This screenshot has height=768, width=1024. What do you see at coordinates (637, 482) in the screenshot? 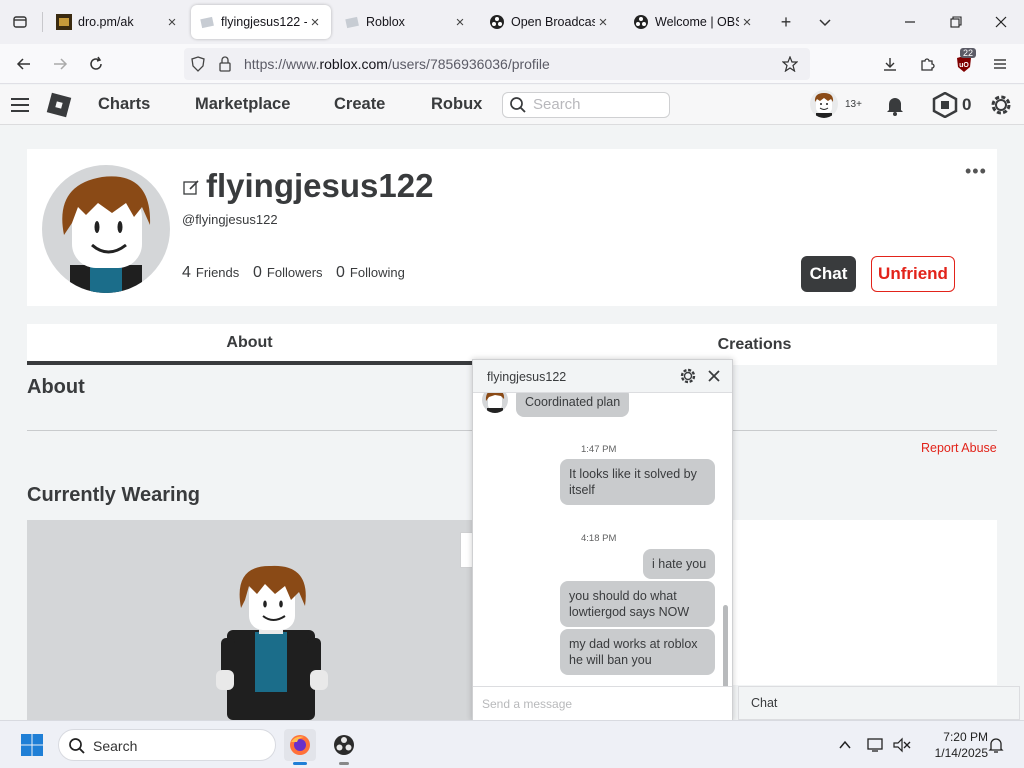
I see `chat-message-sent: It looks like it solved by itself` at bounding box center [637, 482].